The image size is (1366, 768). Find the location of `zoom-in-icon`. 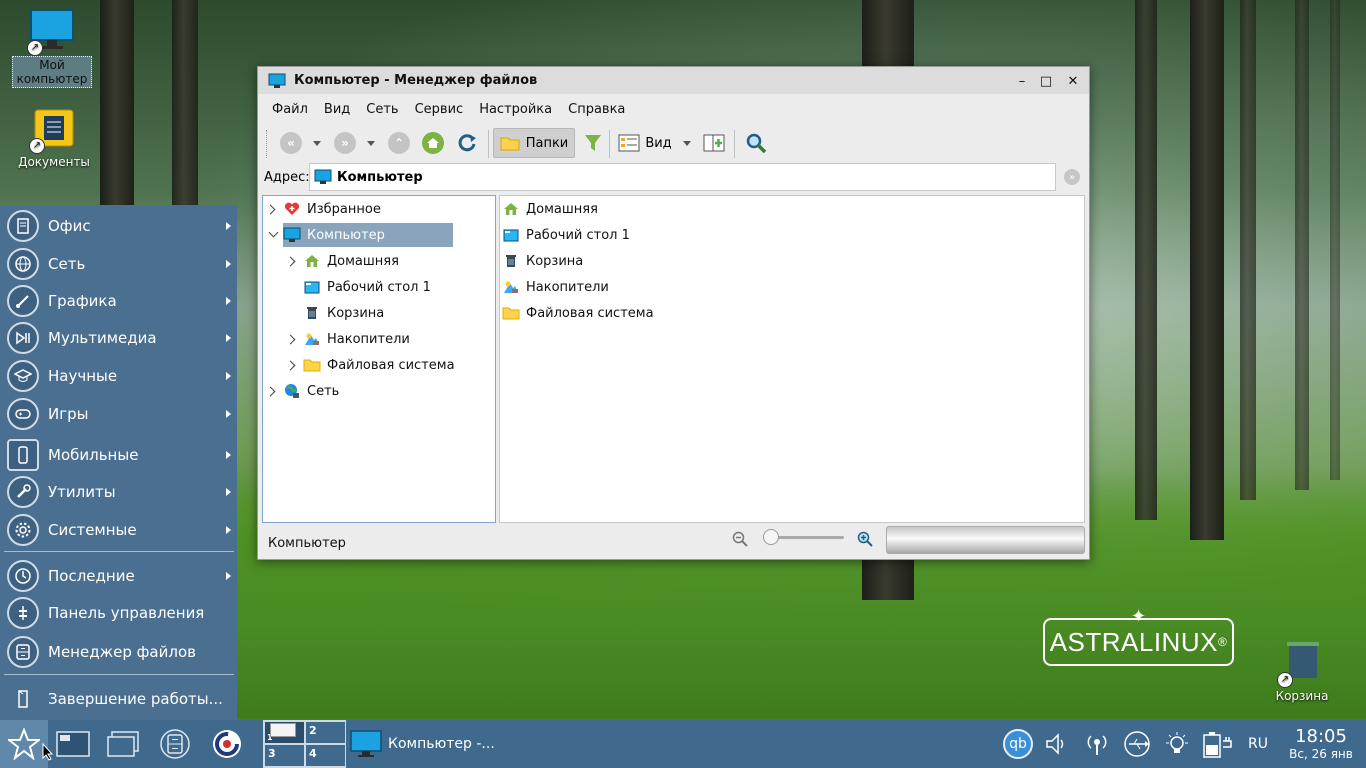

zoom-in-icon is located at coordinates (865, 539).